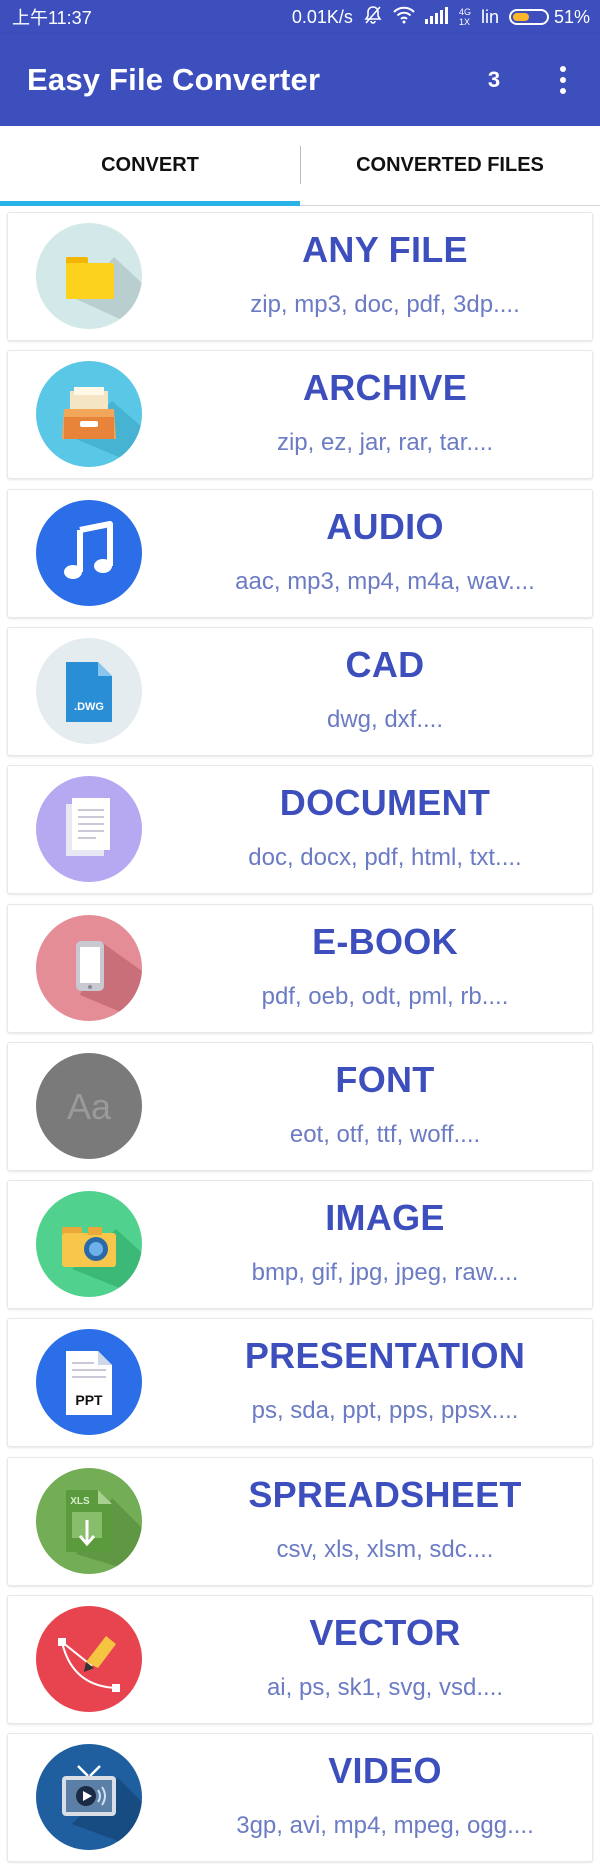  I want to click on status-bar: 上午11:37 0.01K/s 4G 1X lin 51%, so click(300, 17).